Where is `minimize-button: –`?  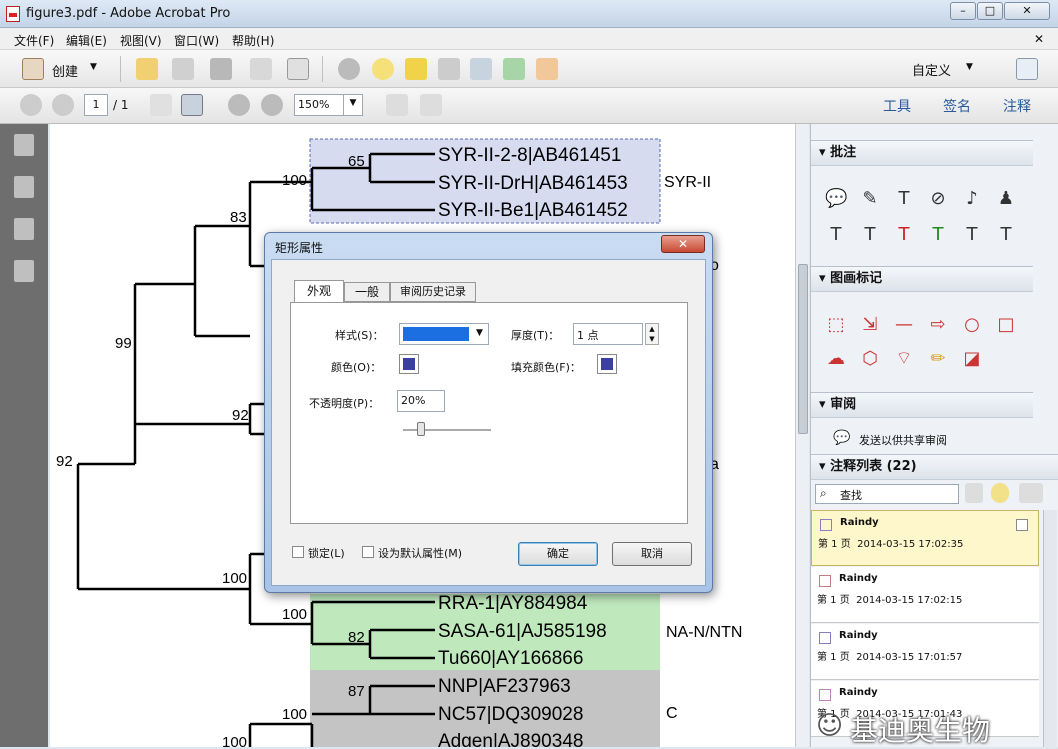
minimize-button: – is located at coordinates (963, 11).